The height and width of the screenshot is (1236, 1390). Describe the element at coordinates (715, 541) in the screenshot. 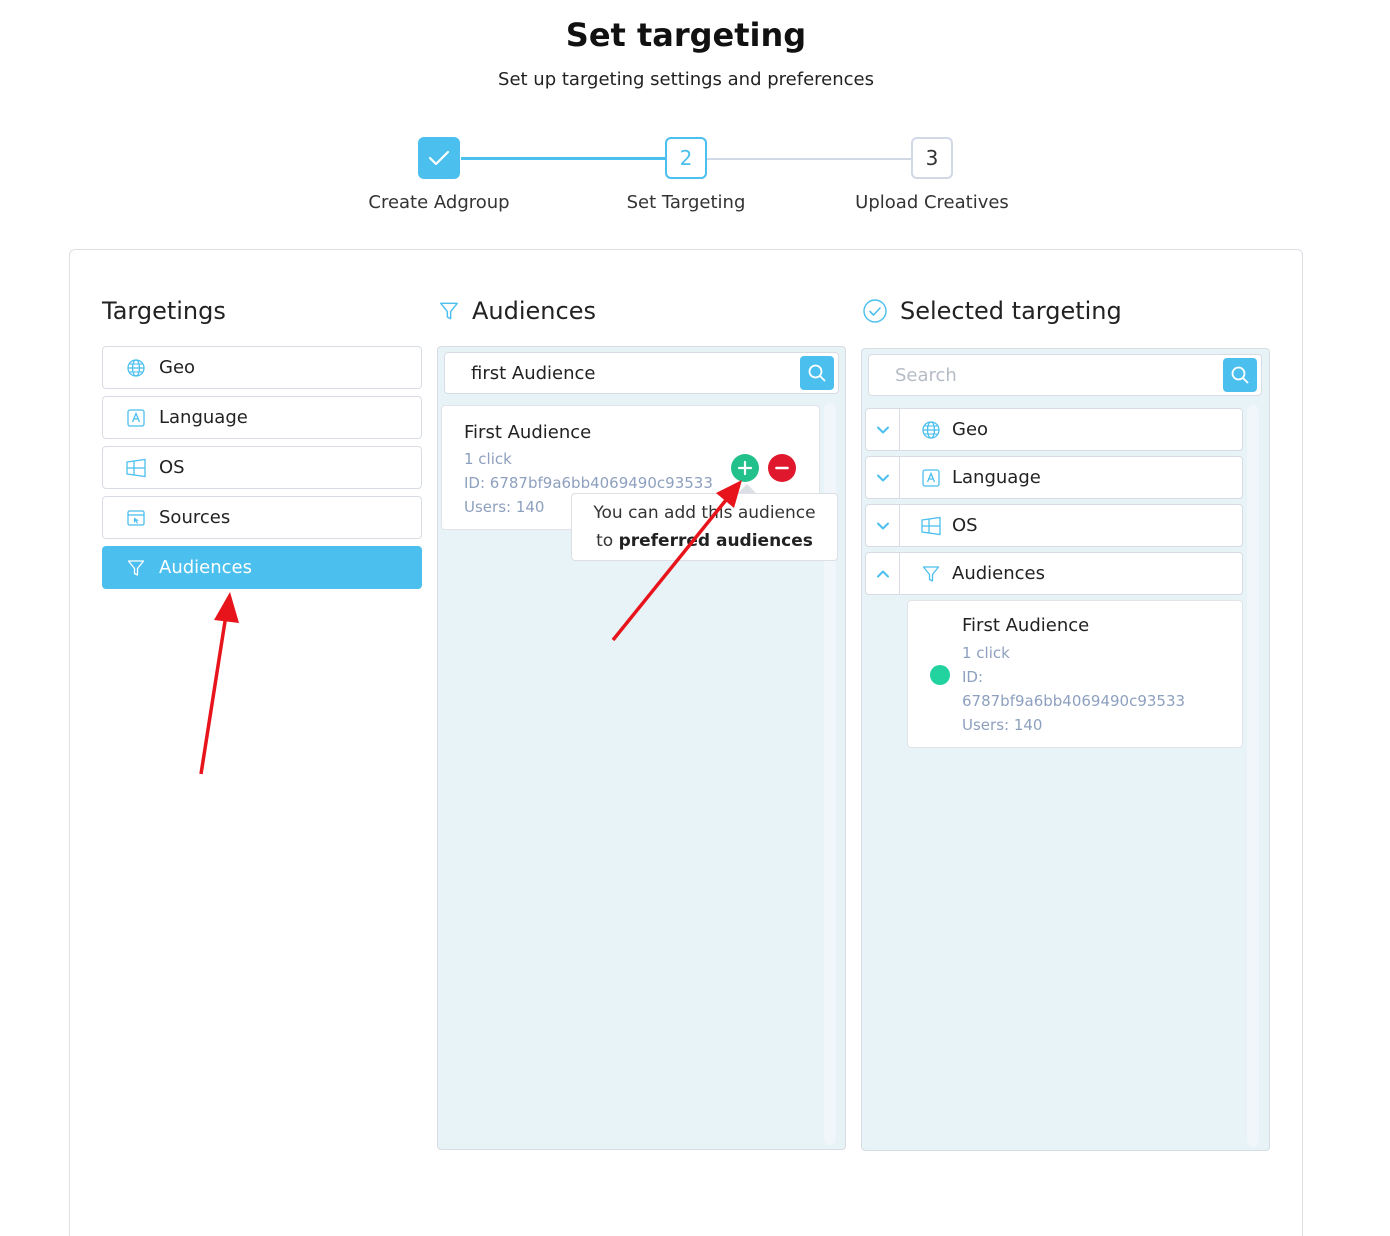

I see `tooltip-bold-text: preferred audiences` at that location.